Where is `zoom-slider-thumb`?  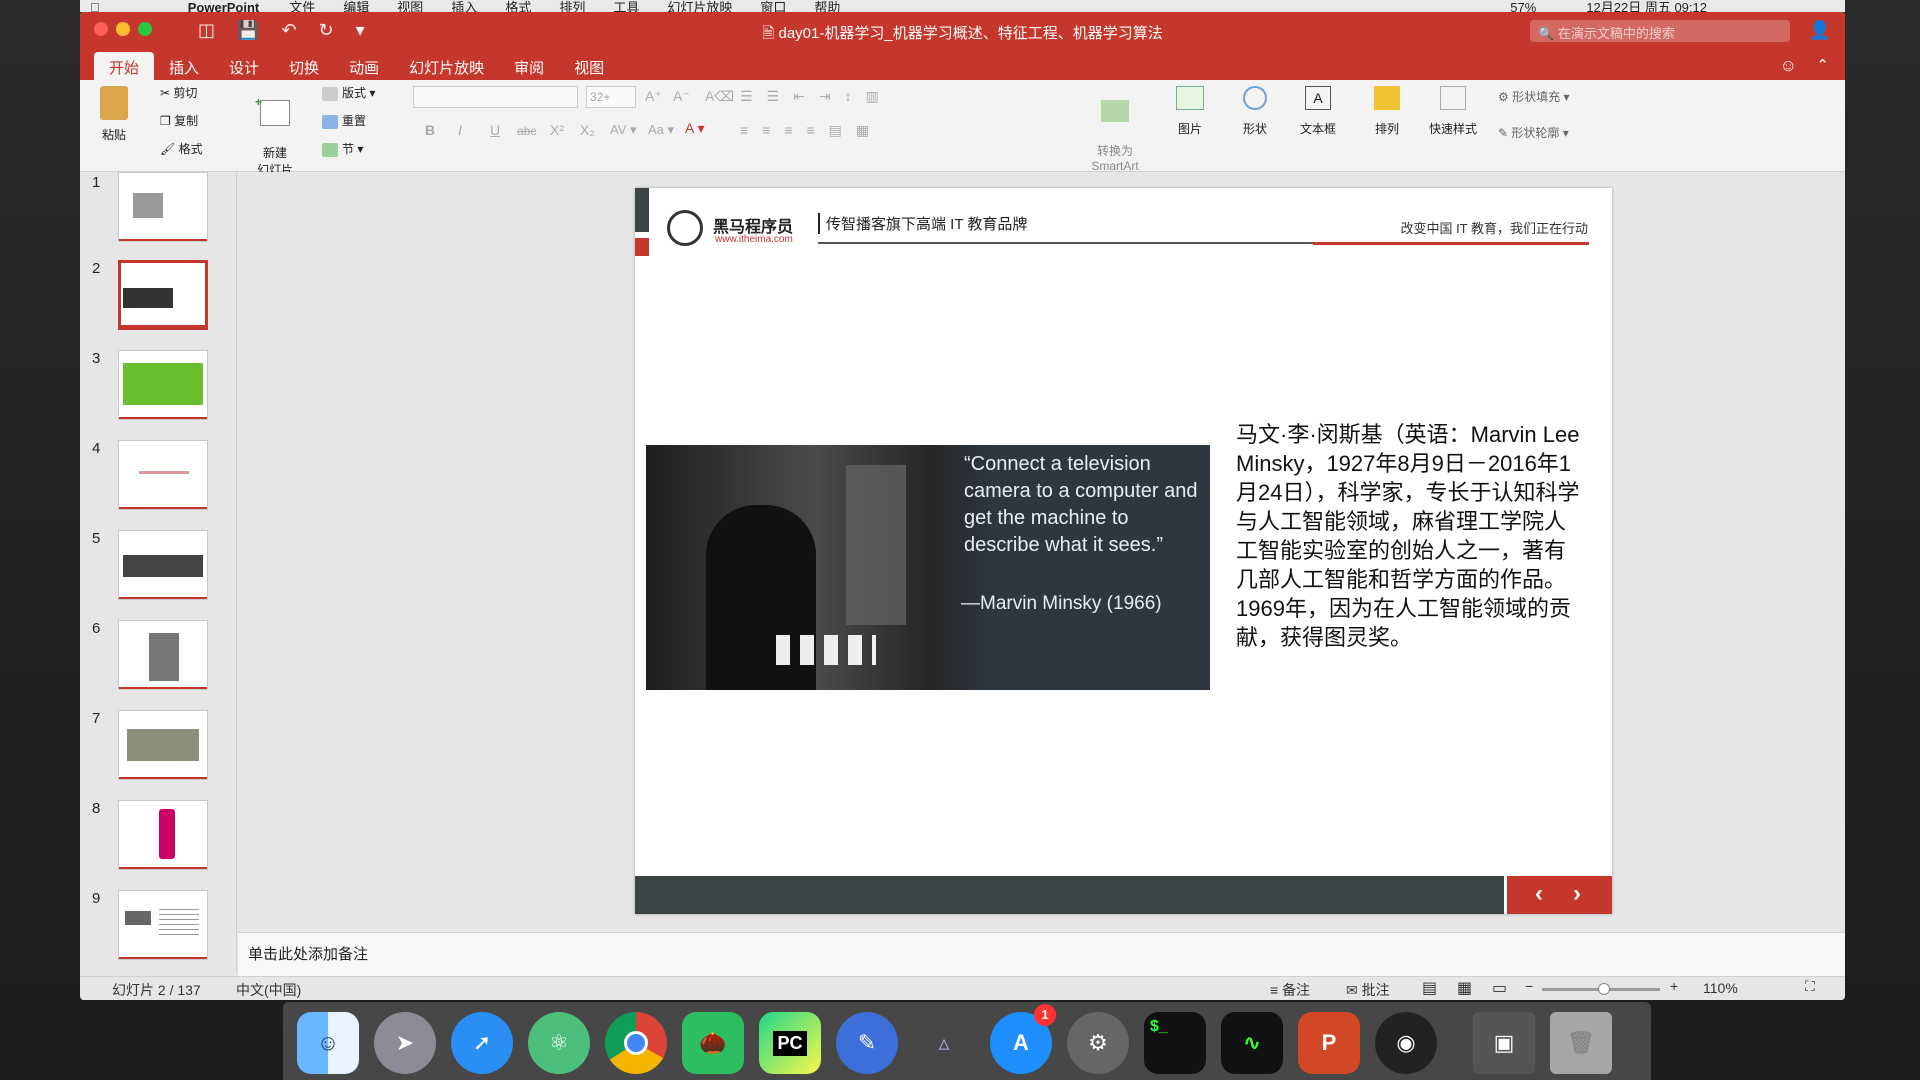
zoom-slider-thumb is located at coordinates (1604, 989).